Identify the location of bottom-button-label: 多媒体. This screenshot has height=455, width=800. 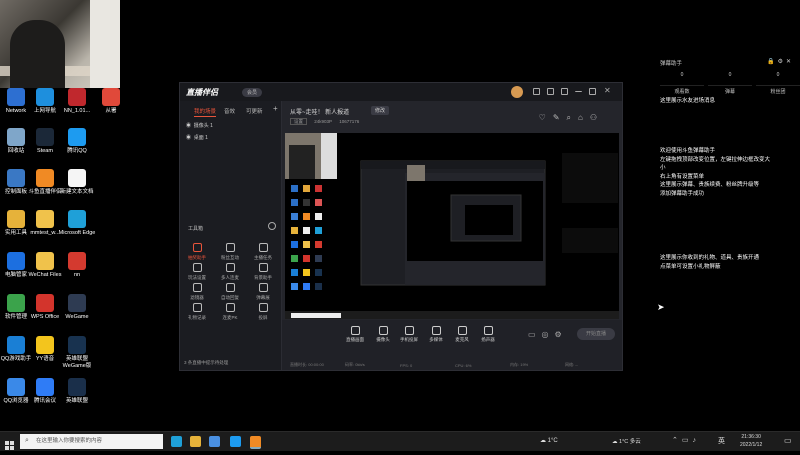
(436, 339).